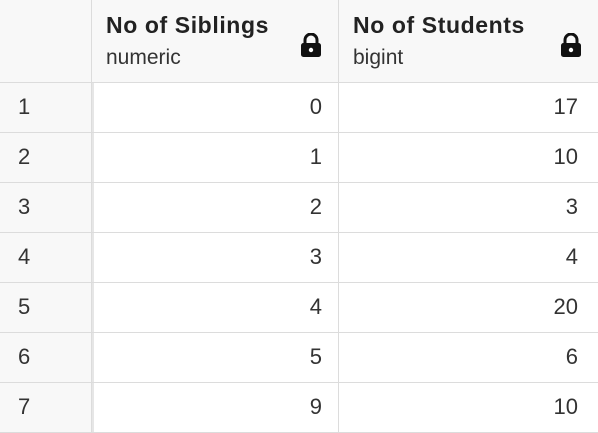  Describe the element at coordinates (46, 207) in the screenshot. I see `row-number-cell: 3` at that location.